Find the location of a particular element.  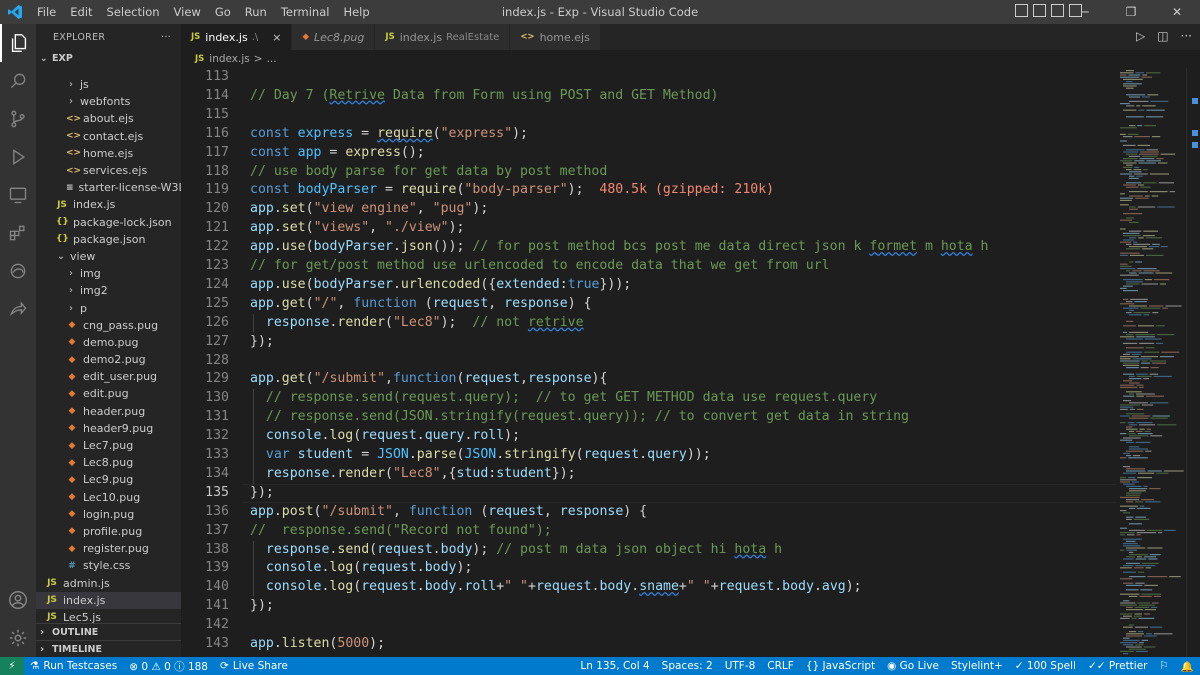

file-item: ◆ profile.pug is located at coordinates (108, 531).